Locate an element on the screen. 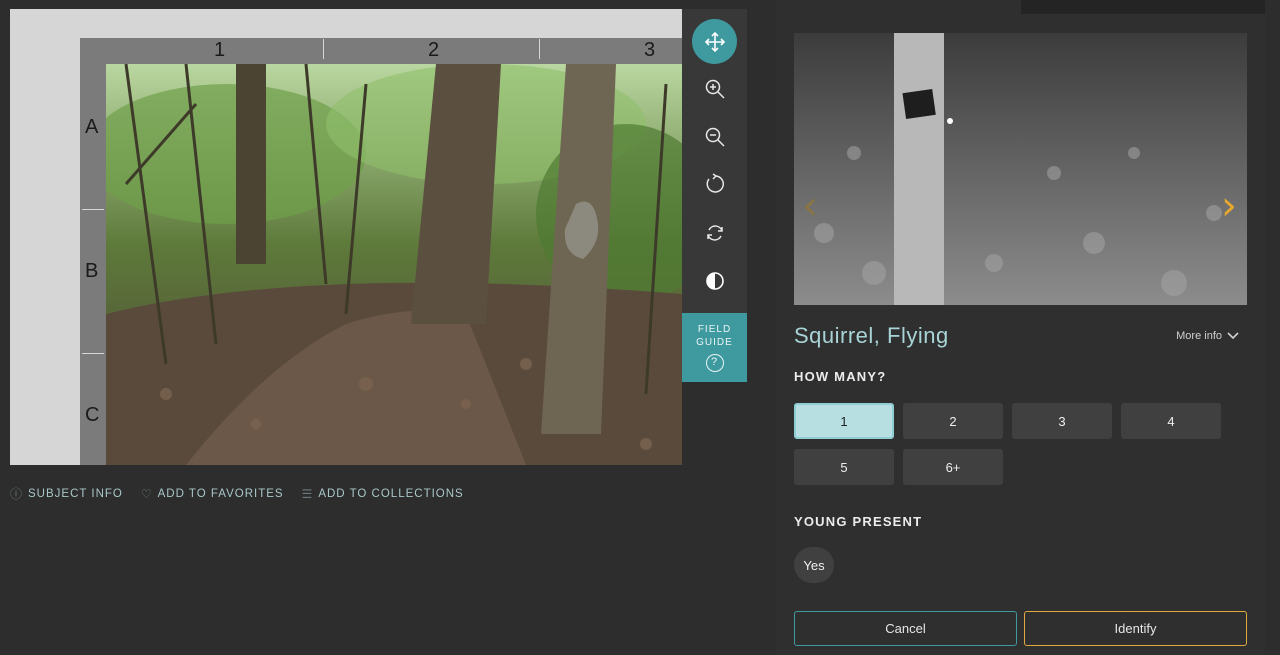 The height and width of the screenshot is (655, 1280). more-info-toggle: More info is located at coordinates (1207, 336).